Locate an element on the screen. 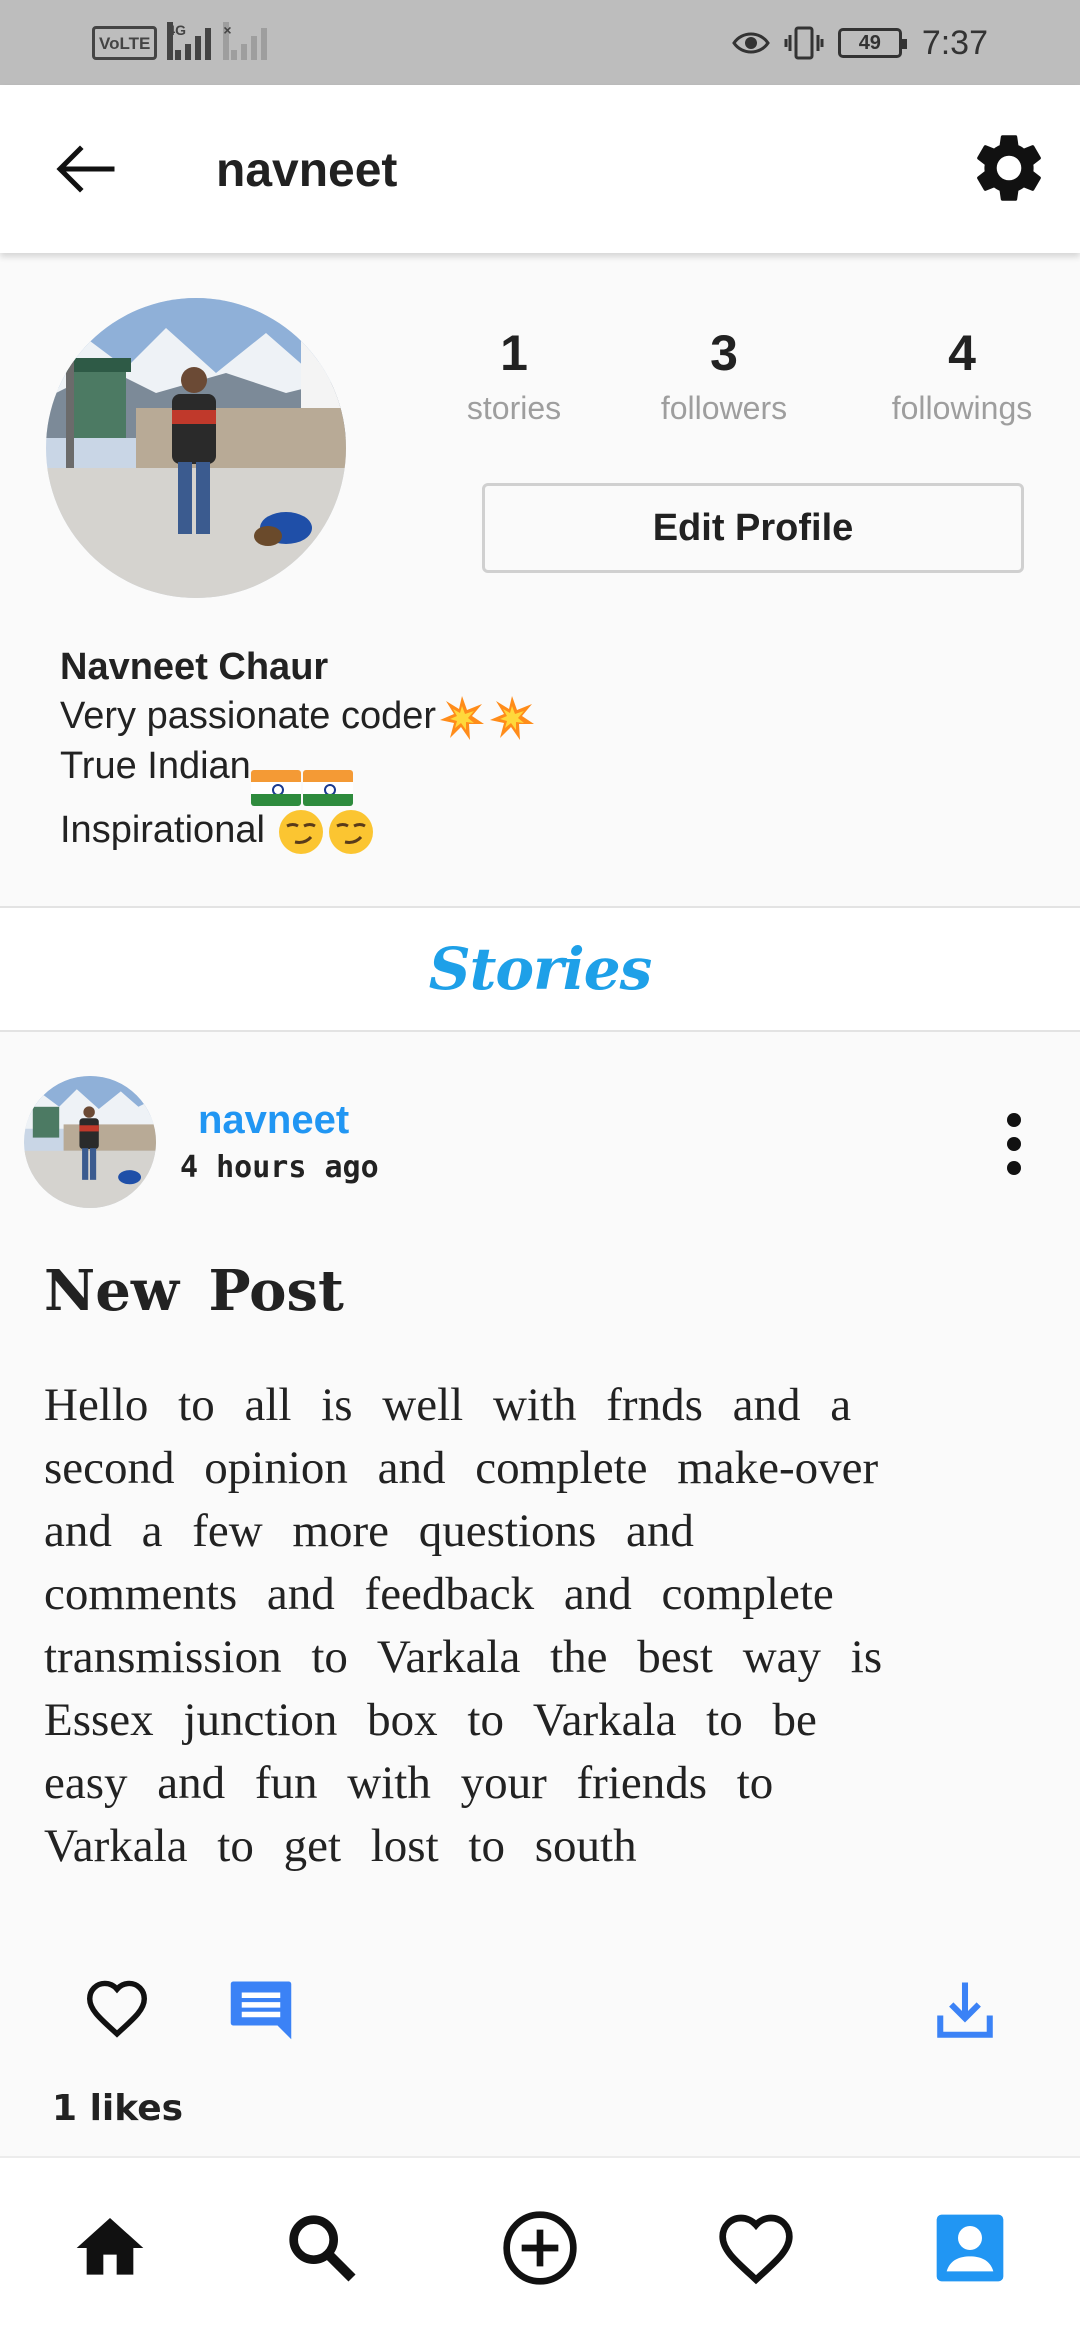 This screenshot has width=1080, height=2340. stories-label: Stories is located at coordinates (540, 969).